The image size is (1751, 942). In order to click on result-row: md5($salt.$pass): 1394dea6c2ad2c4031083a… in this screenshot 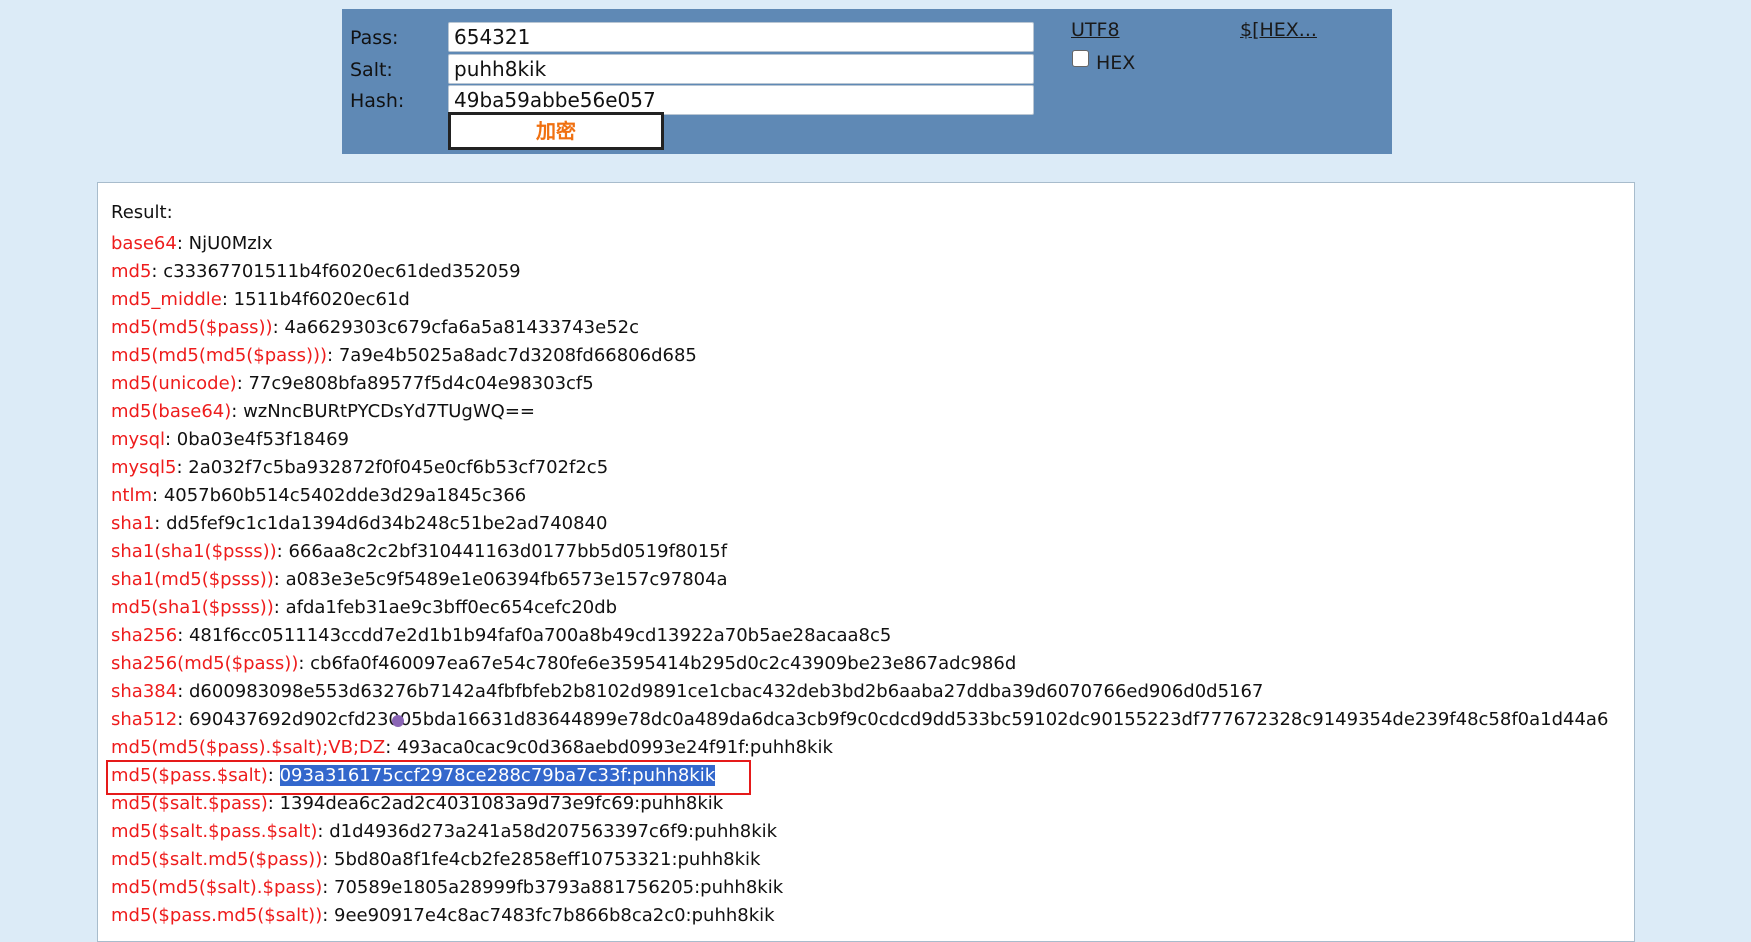, I will do `click(417, 803)`.